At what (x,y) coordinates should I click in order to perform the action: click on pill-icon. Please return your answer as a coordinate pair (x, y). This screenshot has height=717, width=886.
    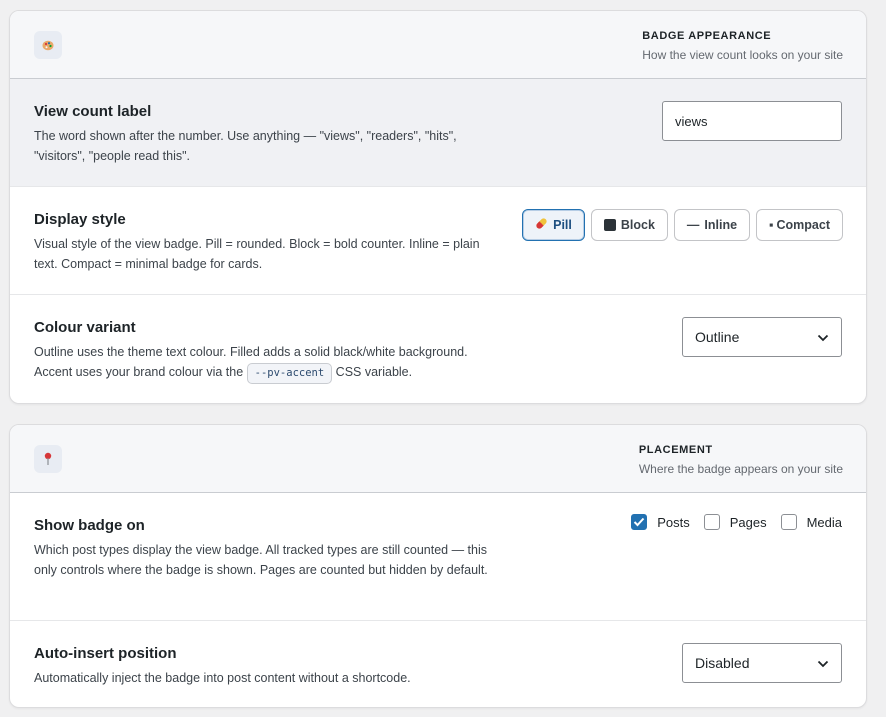
    Looking at the image, I should click on (541, 225).